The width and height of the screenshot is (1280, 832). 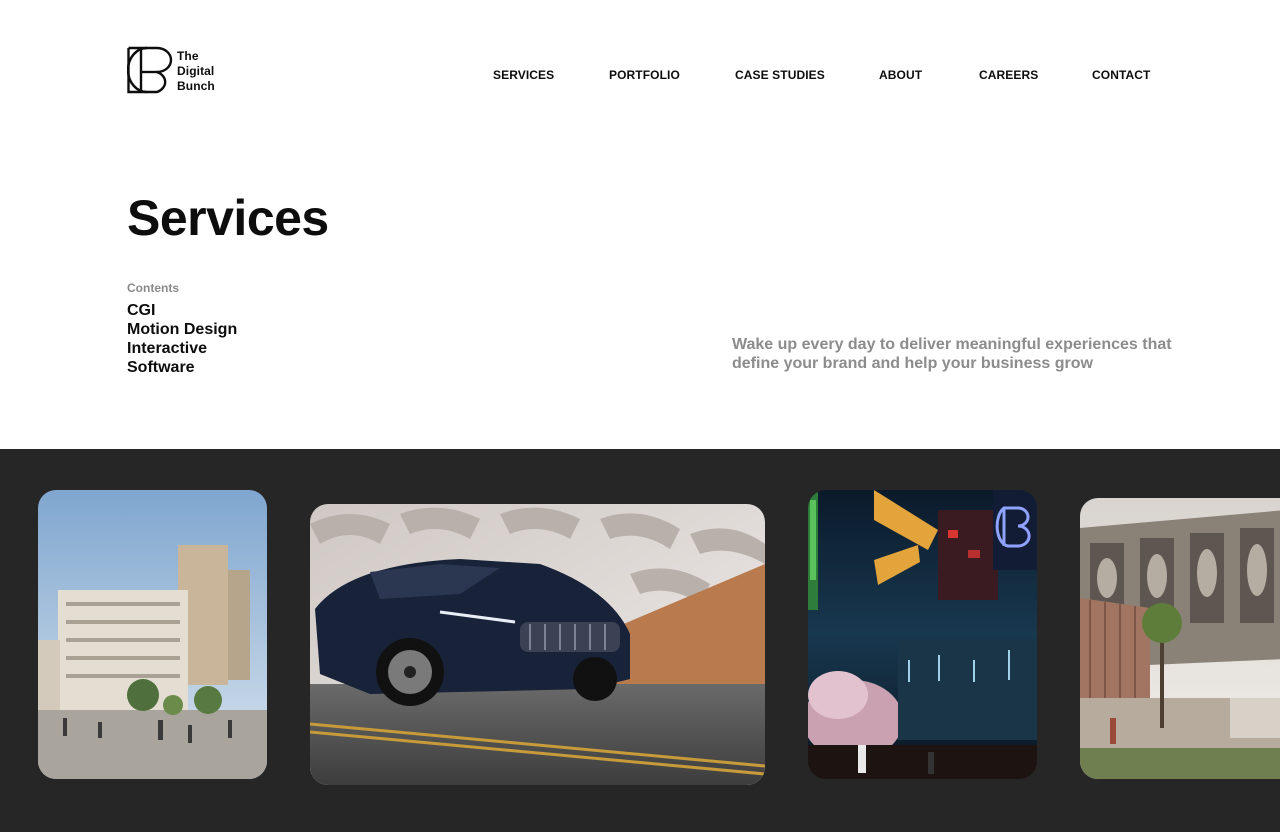 I want to click on gallery-card-building, so click(x=1180, y=638).